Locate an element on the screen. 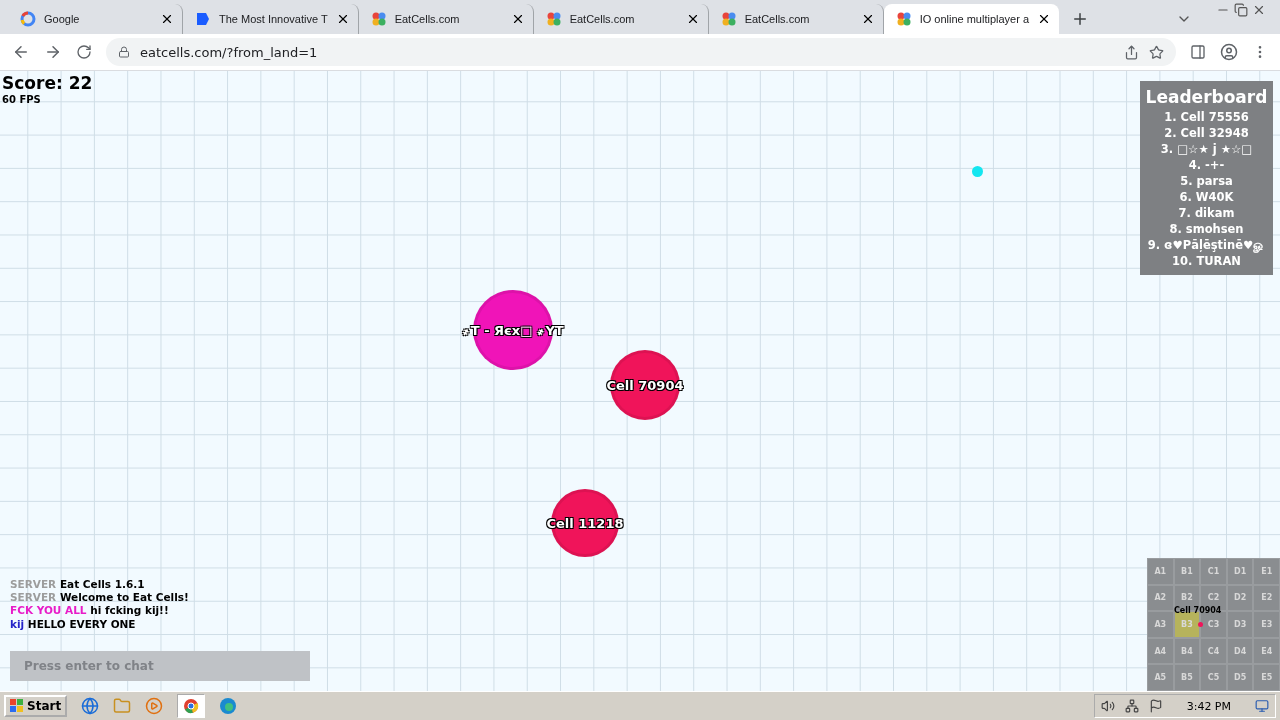  flag-icon is located at coordinates (1155, 706).